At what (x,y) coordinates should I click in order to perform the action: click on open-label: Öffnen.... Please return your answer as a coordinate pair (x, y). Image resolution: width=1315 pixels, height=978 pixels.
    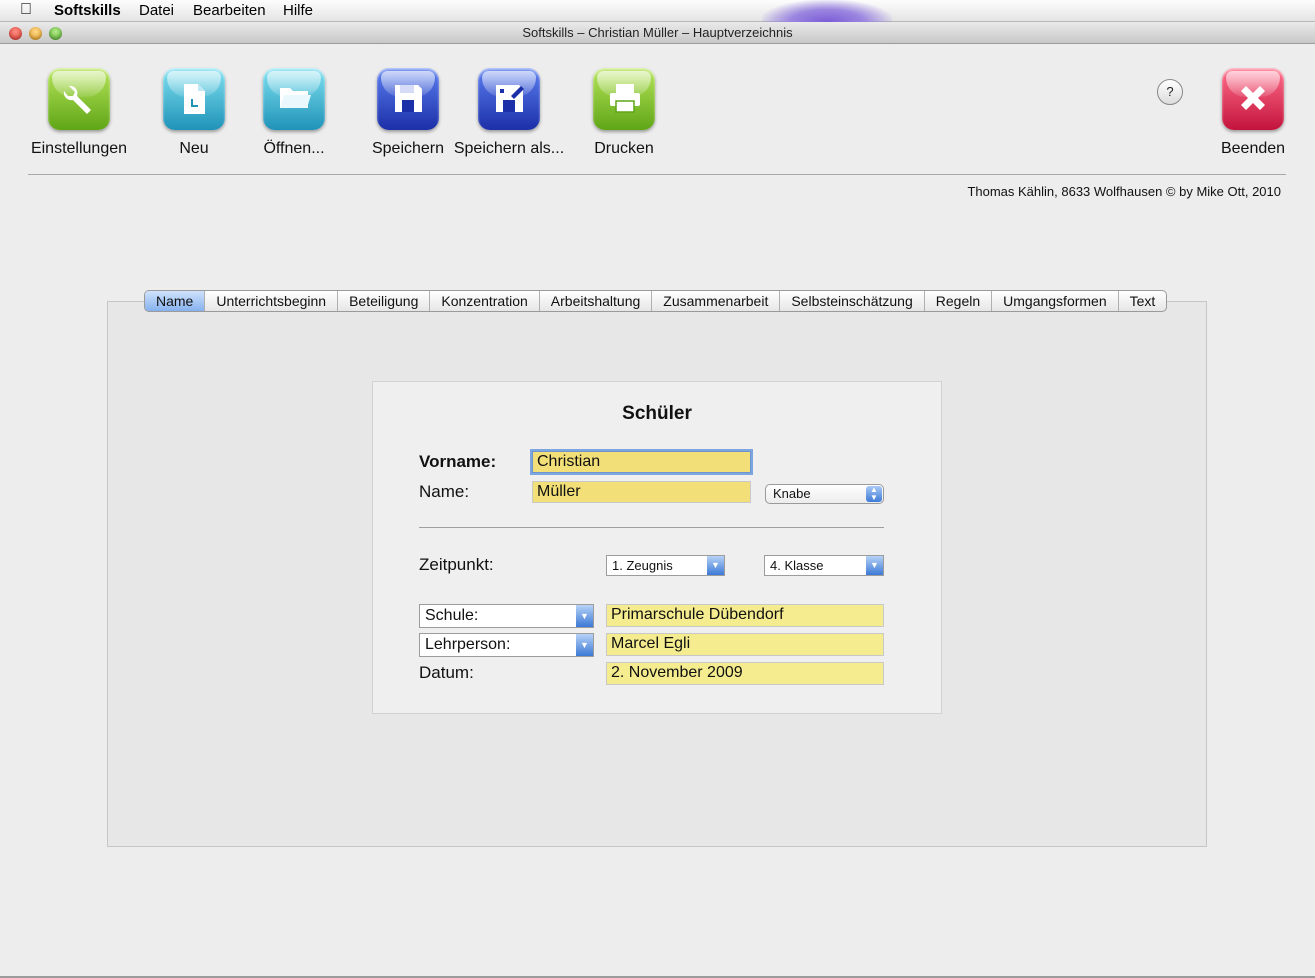
    Looking at the image, I should click on (294, 148).